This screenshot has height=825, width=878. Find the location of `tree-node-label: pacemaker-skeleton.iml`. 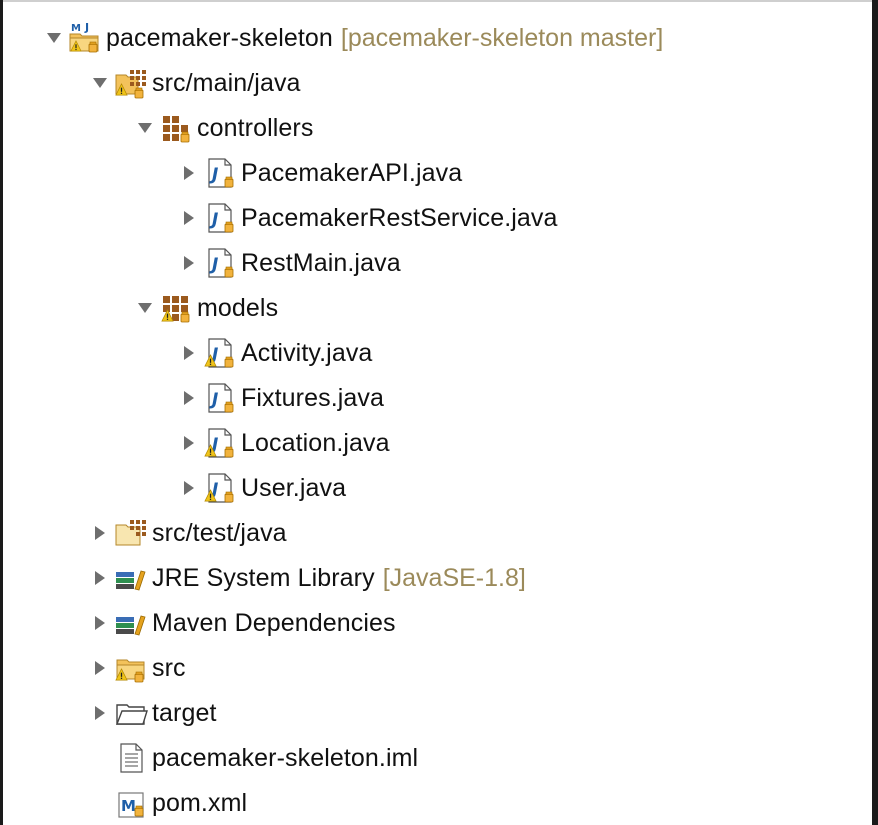

tree-node-label: pacemaker-skeleton.iml is located at coordinates (285, 757).